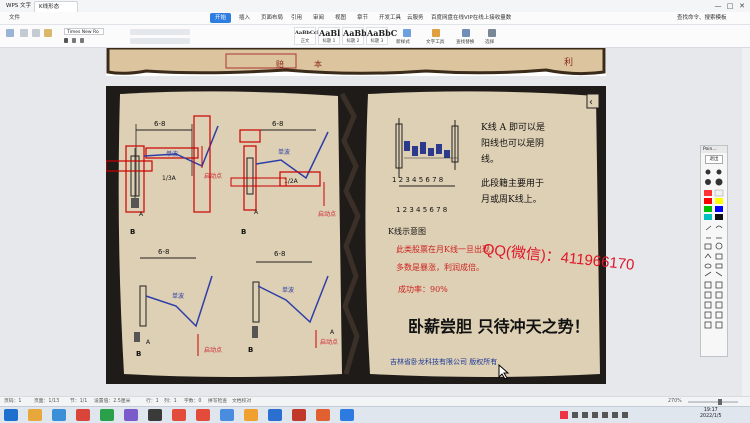 This screenshot has height=423, width=750. What do you see at coordinates (250, 350) in the screenshot?
I see `fig-axis-b-4: B` at bounding box center [250, 350].